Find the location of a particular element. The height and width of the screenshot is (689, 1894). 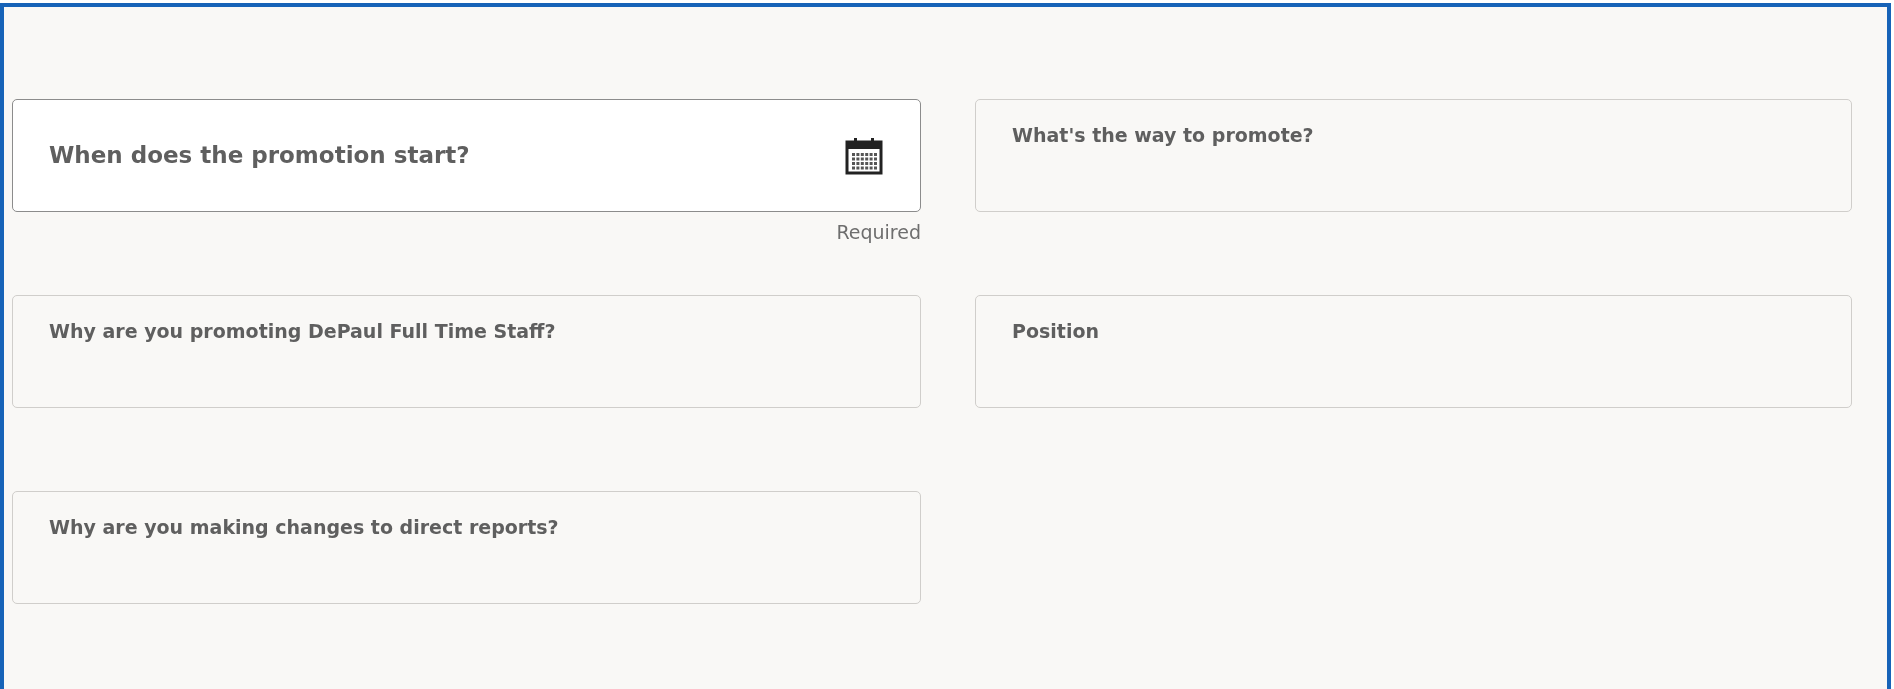

required-hint: Required is located at coordinates (878, 232).